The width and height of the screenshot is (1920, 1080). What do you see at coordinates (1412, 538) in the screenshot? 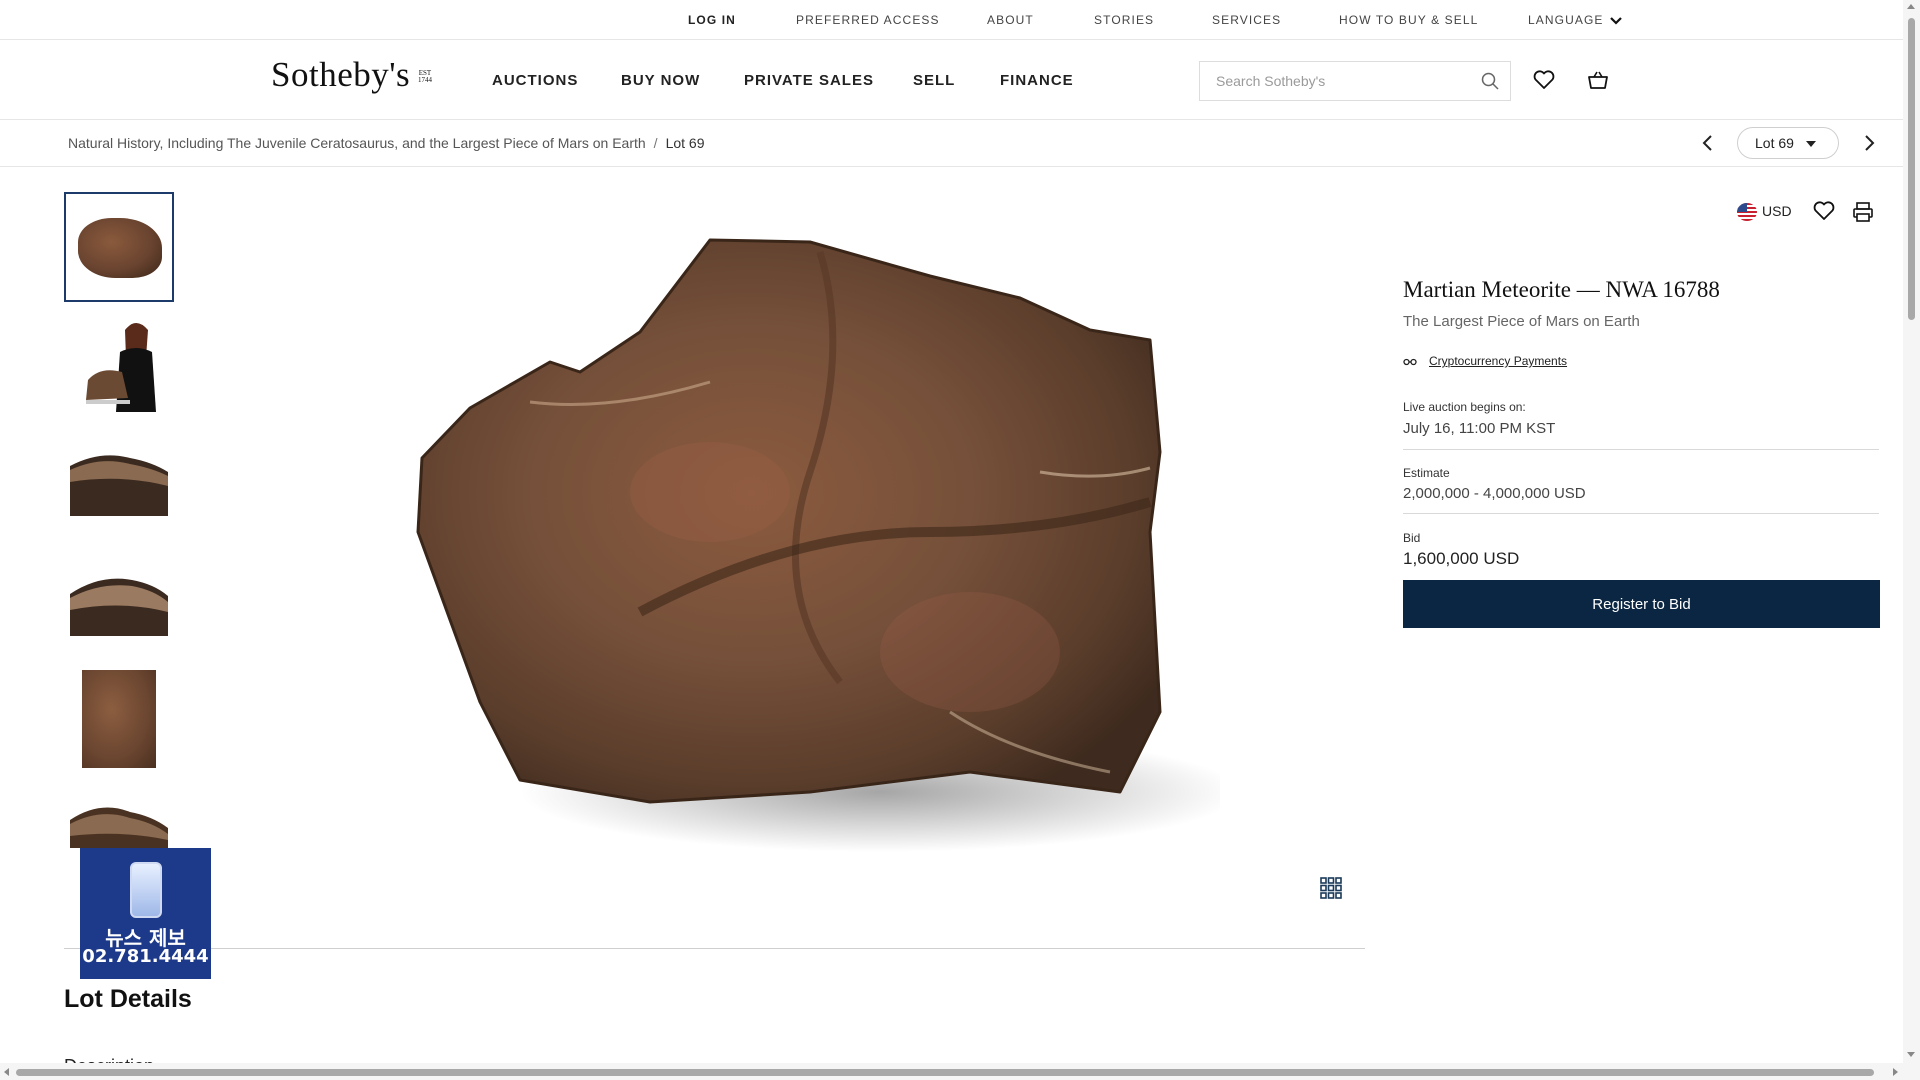
I see `bid-label: Bid` at bounding box center [1412, 538].